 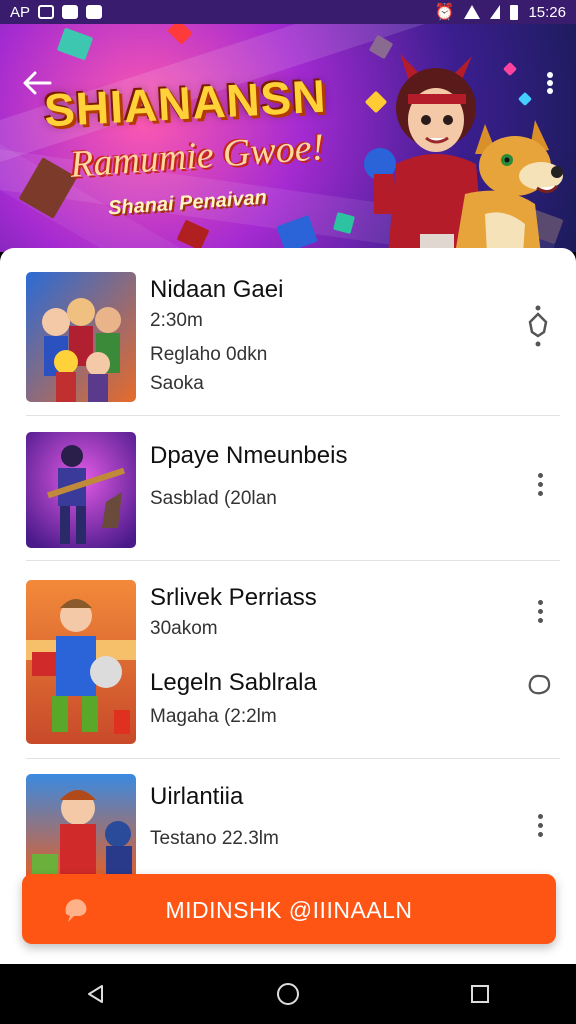 I want to click on home-circle-icon, so click(x=288, y=994).